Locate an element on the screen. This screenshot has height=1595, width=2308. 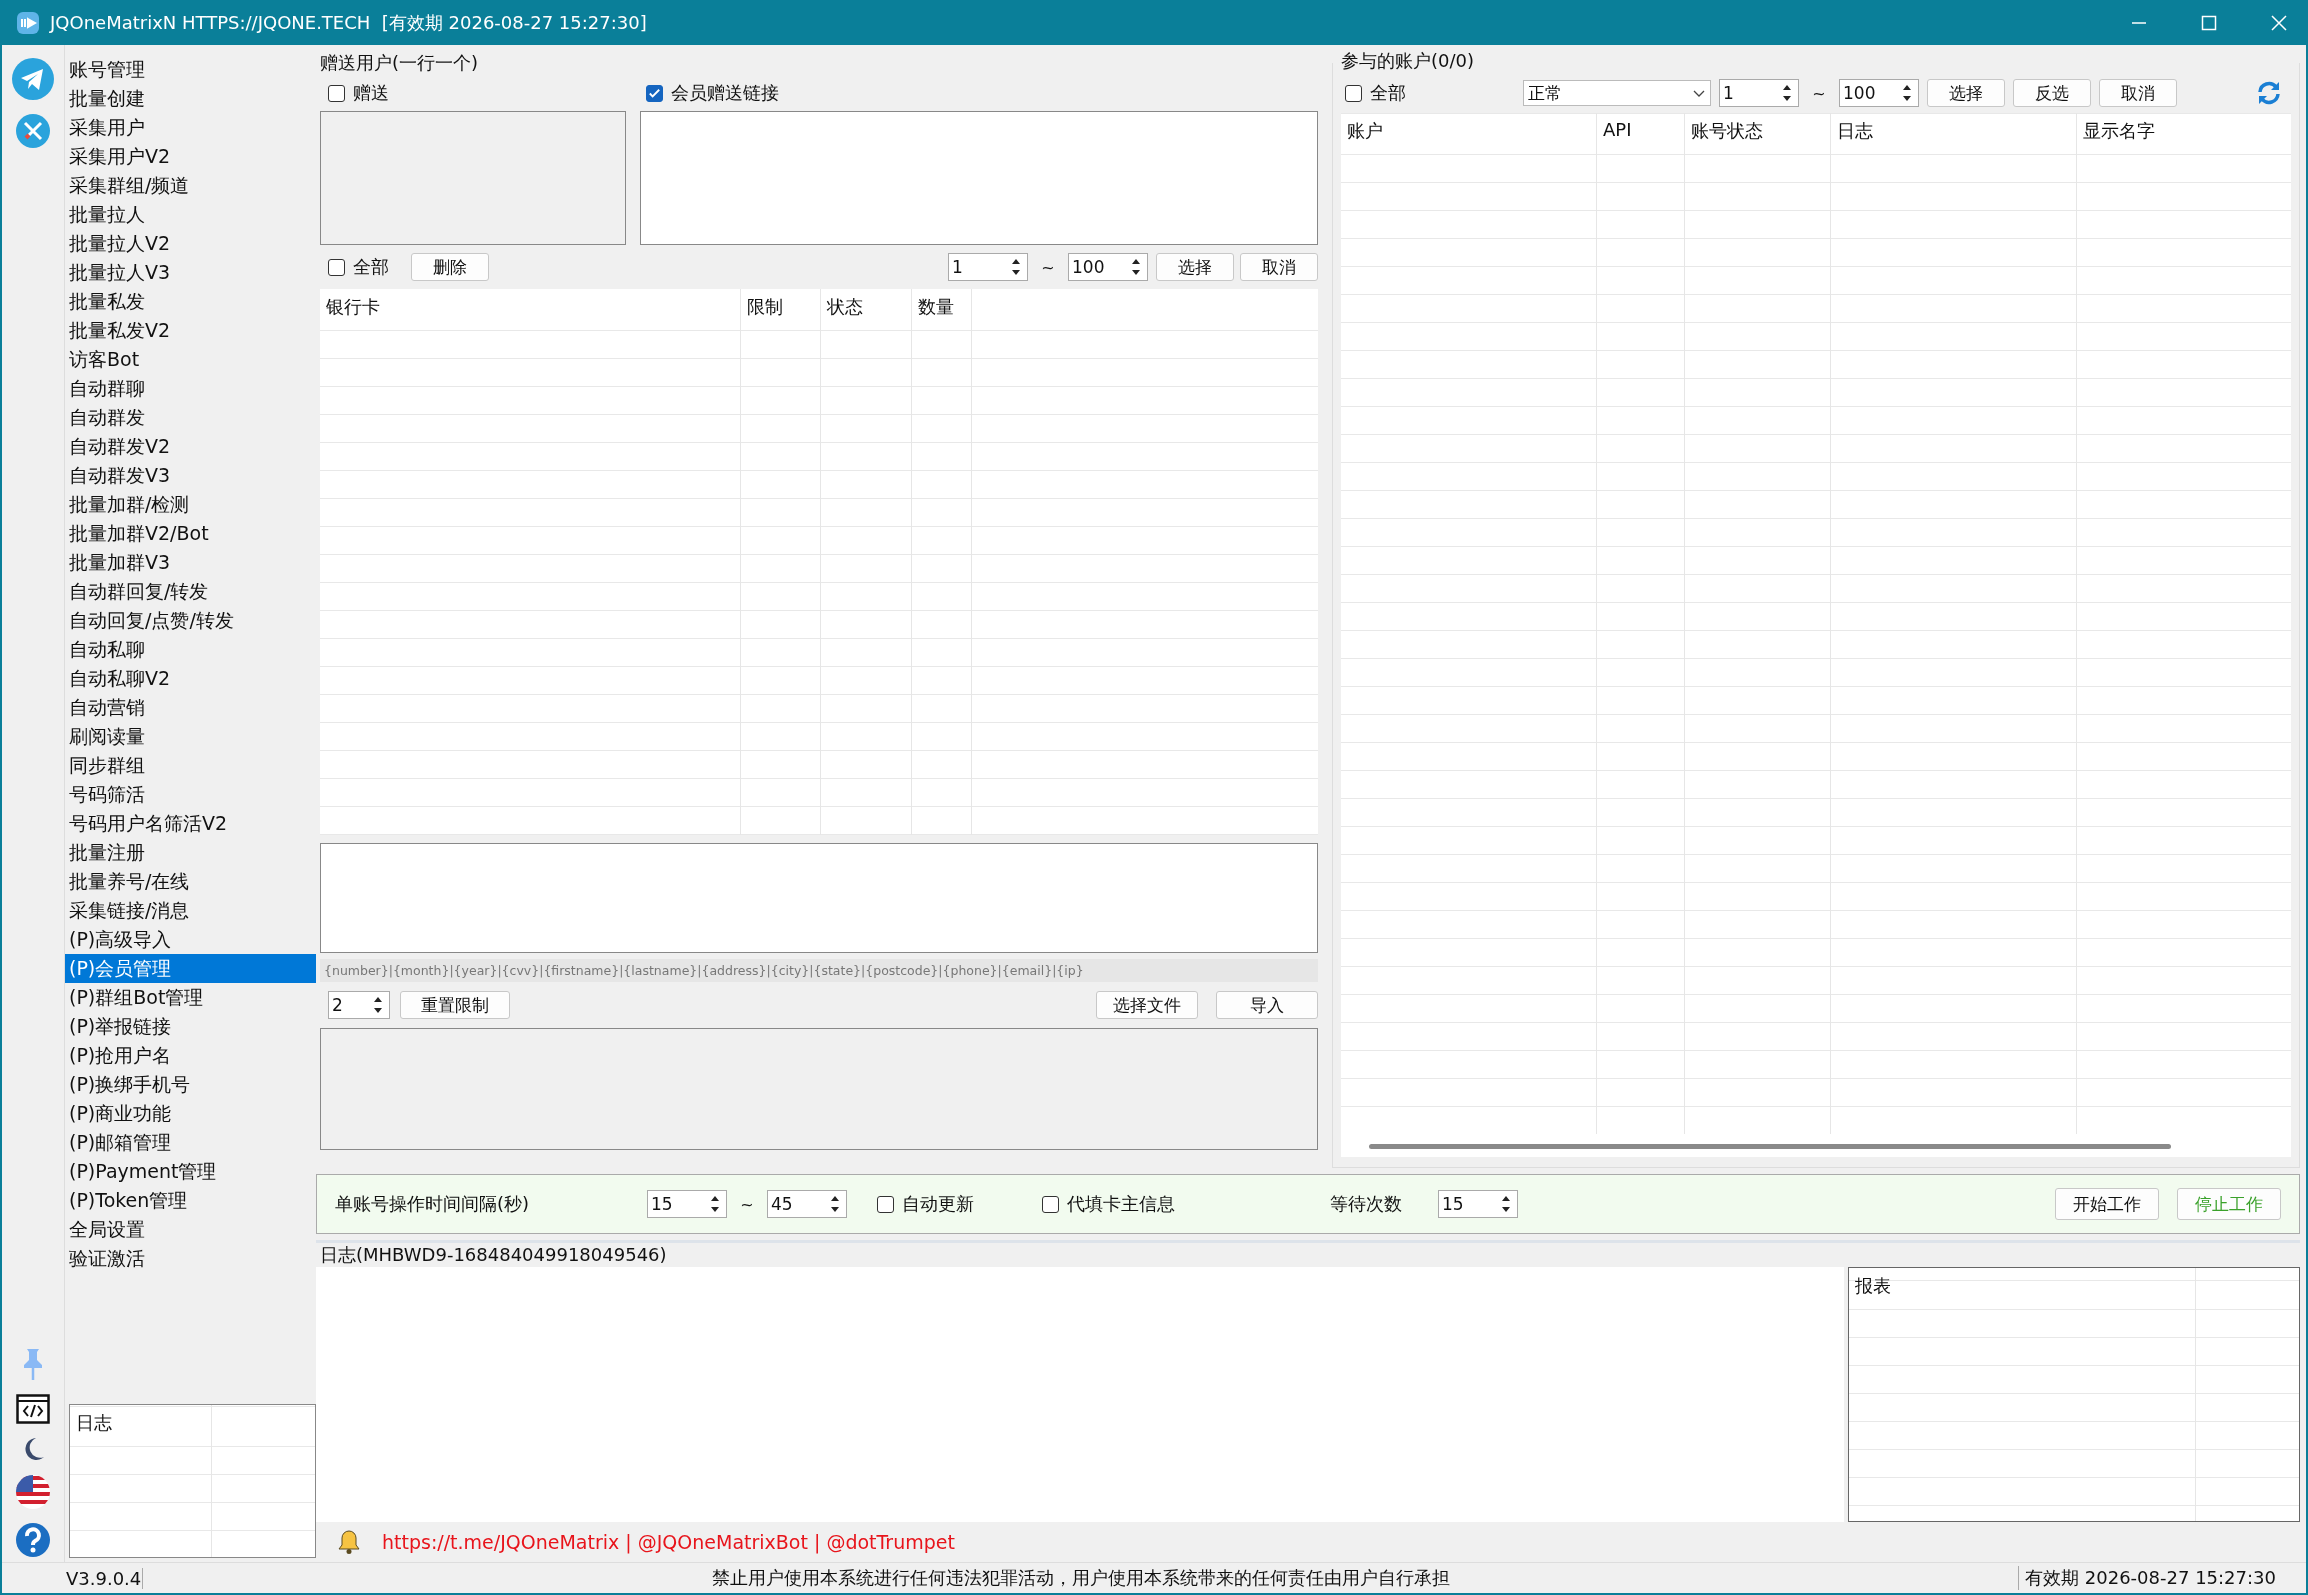
tools-icon is located at coordinates (33, 131).